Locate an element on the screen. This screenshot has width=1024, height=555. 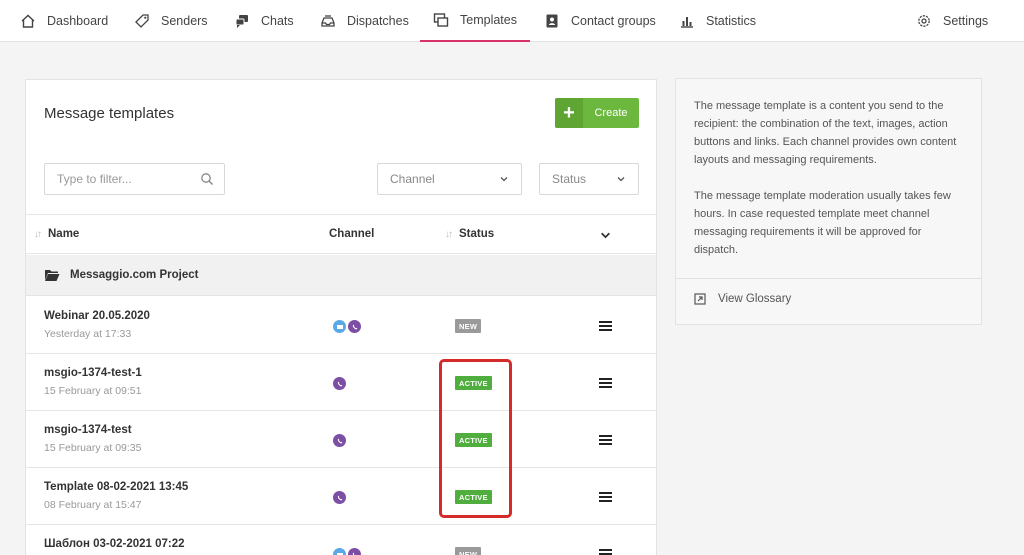
external-link-icon is located at coordinates (700, 299).